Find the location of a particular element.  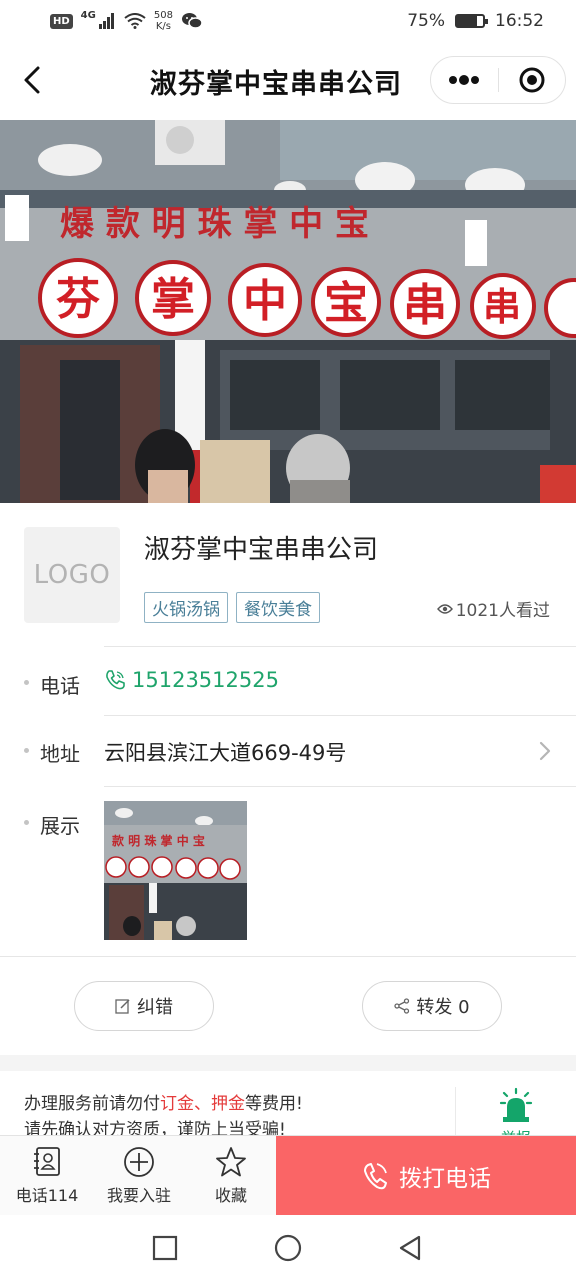

company-name: 淑芬掌中宝串串公司 is located at coordinates (261, 550).